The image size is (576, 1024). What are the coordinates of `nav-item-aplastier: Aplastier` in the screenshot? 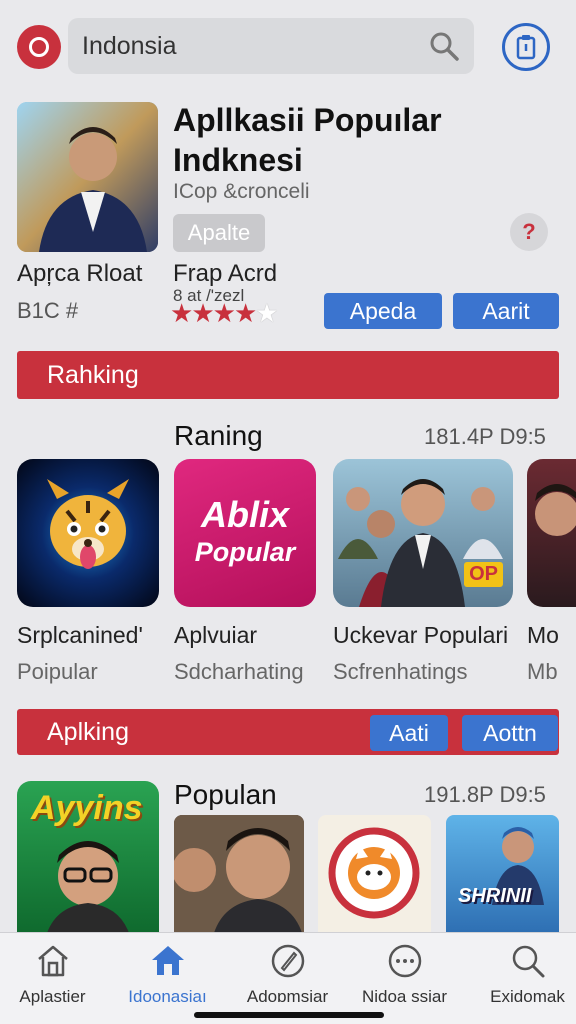 It's located at (55, 974).